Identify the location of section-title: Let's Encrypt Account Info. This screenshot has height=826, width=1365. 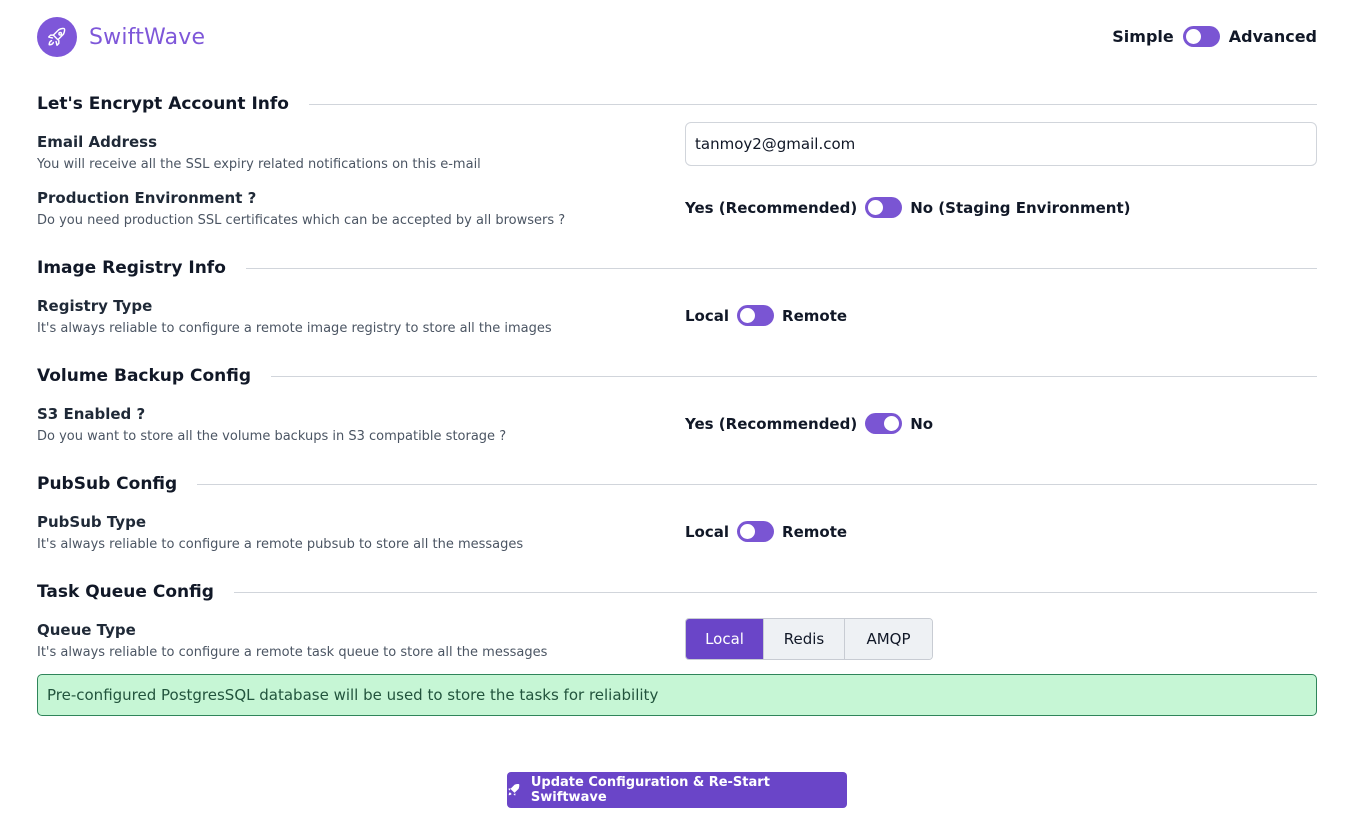
(163, 104).